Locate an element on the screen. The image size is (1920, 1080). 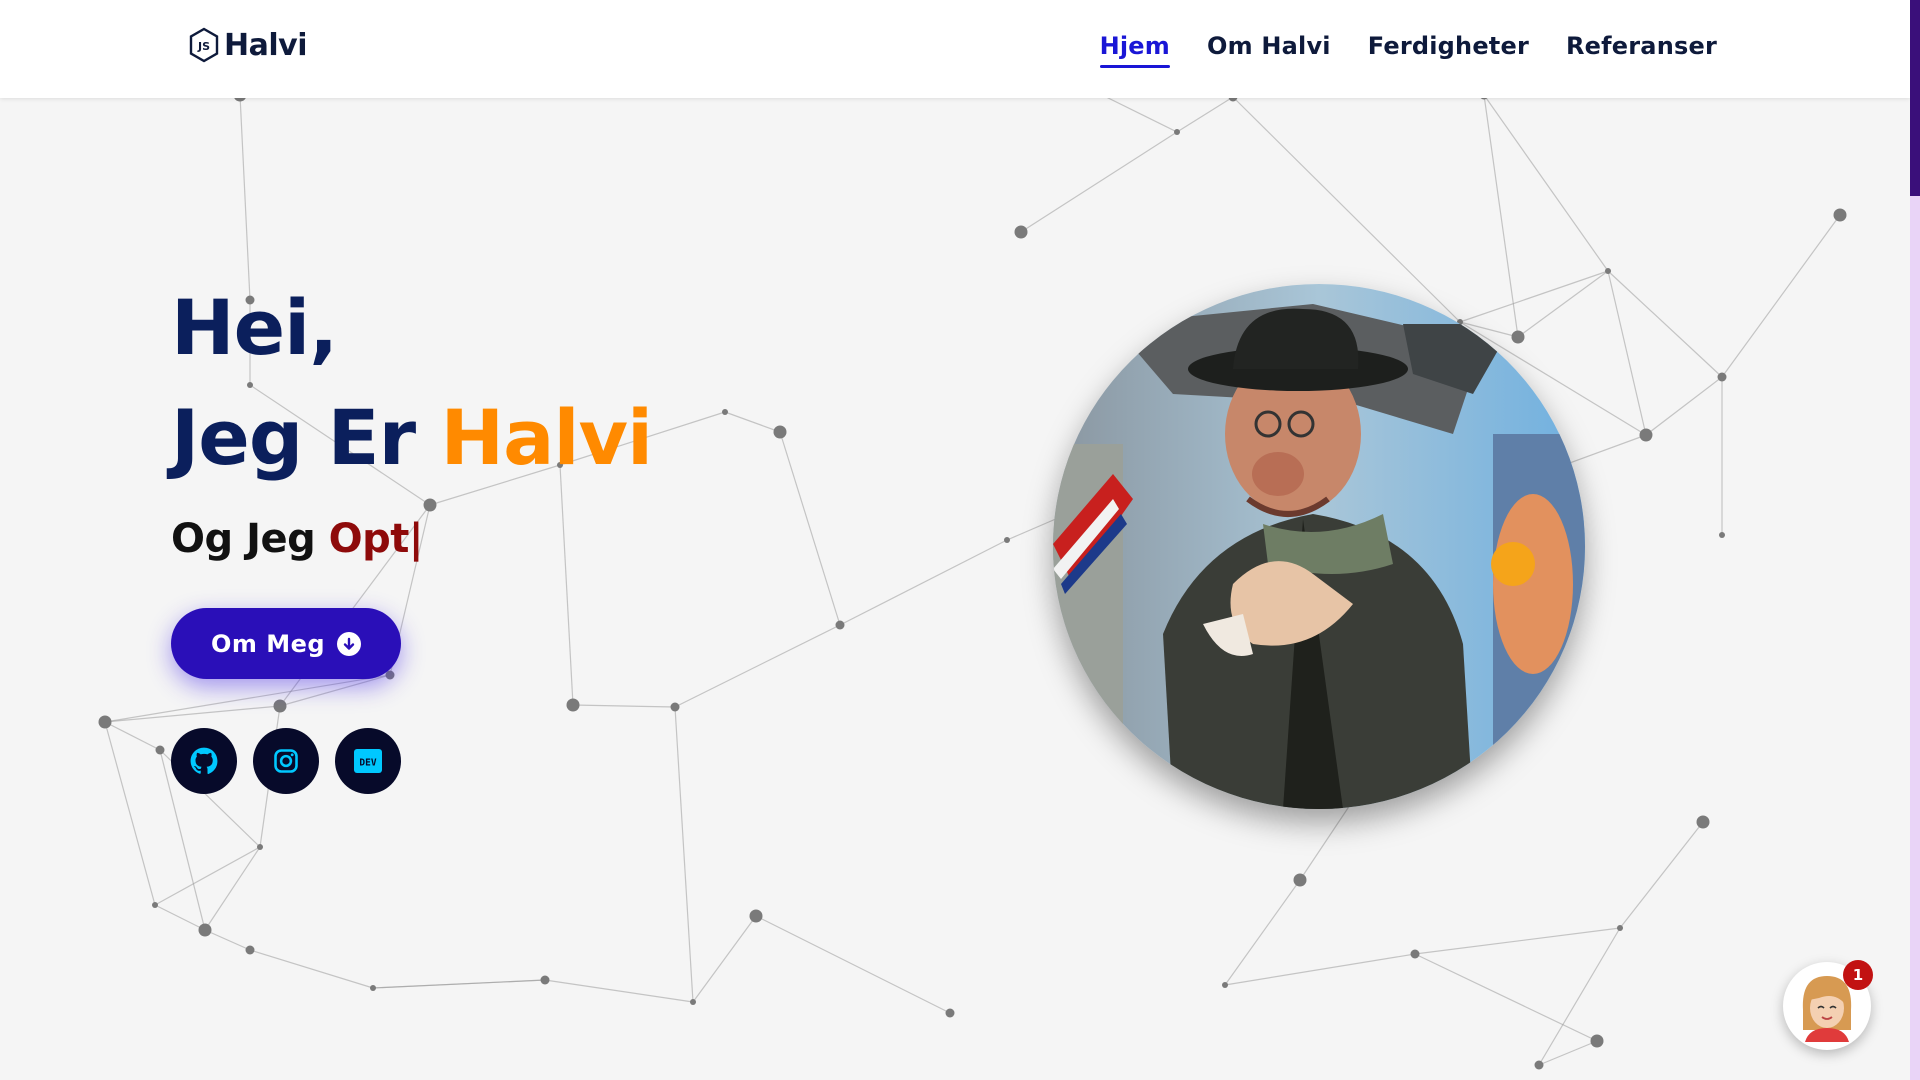
hero-text: Hei, Jeg Er Halvi Og Jeg Opt| is located at coordinates (412, 423).